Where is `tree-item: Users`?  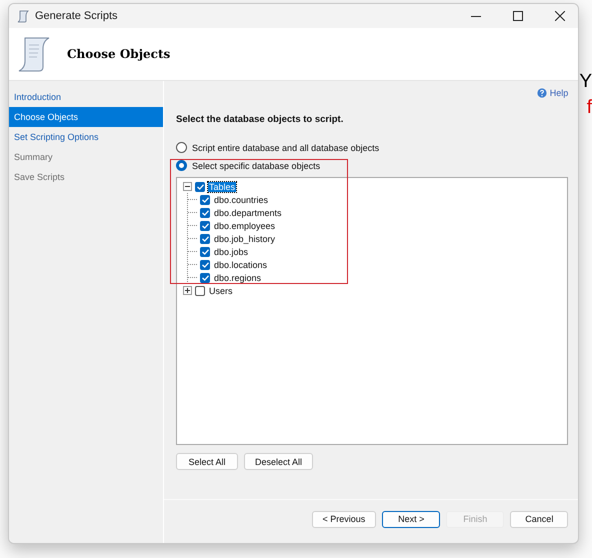 tree-item: Users is located at coordinates (221, 291).